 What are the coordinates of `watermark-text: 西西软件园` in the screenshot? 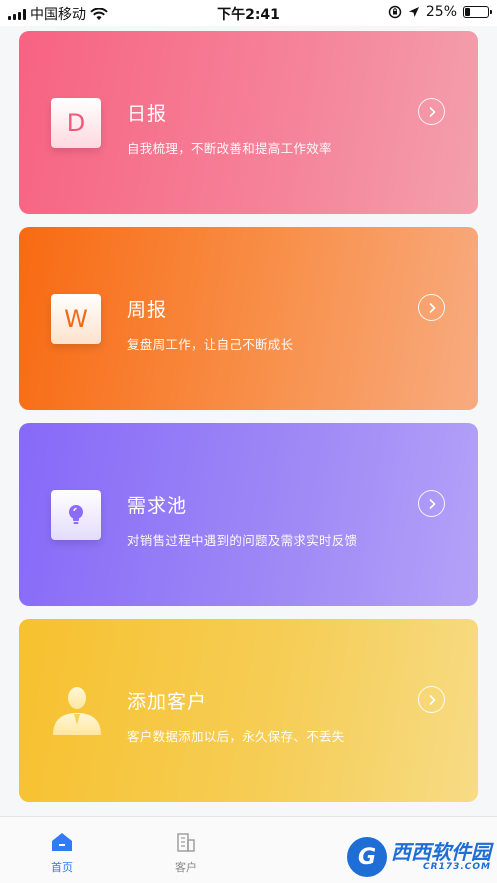 It's located at (441, 852).